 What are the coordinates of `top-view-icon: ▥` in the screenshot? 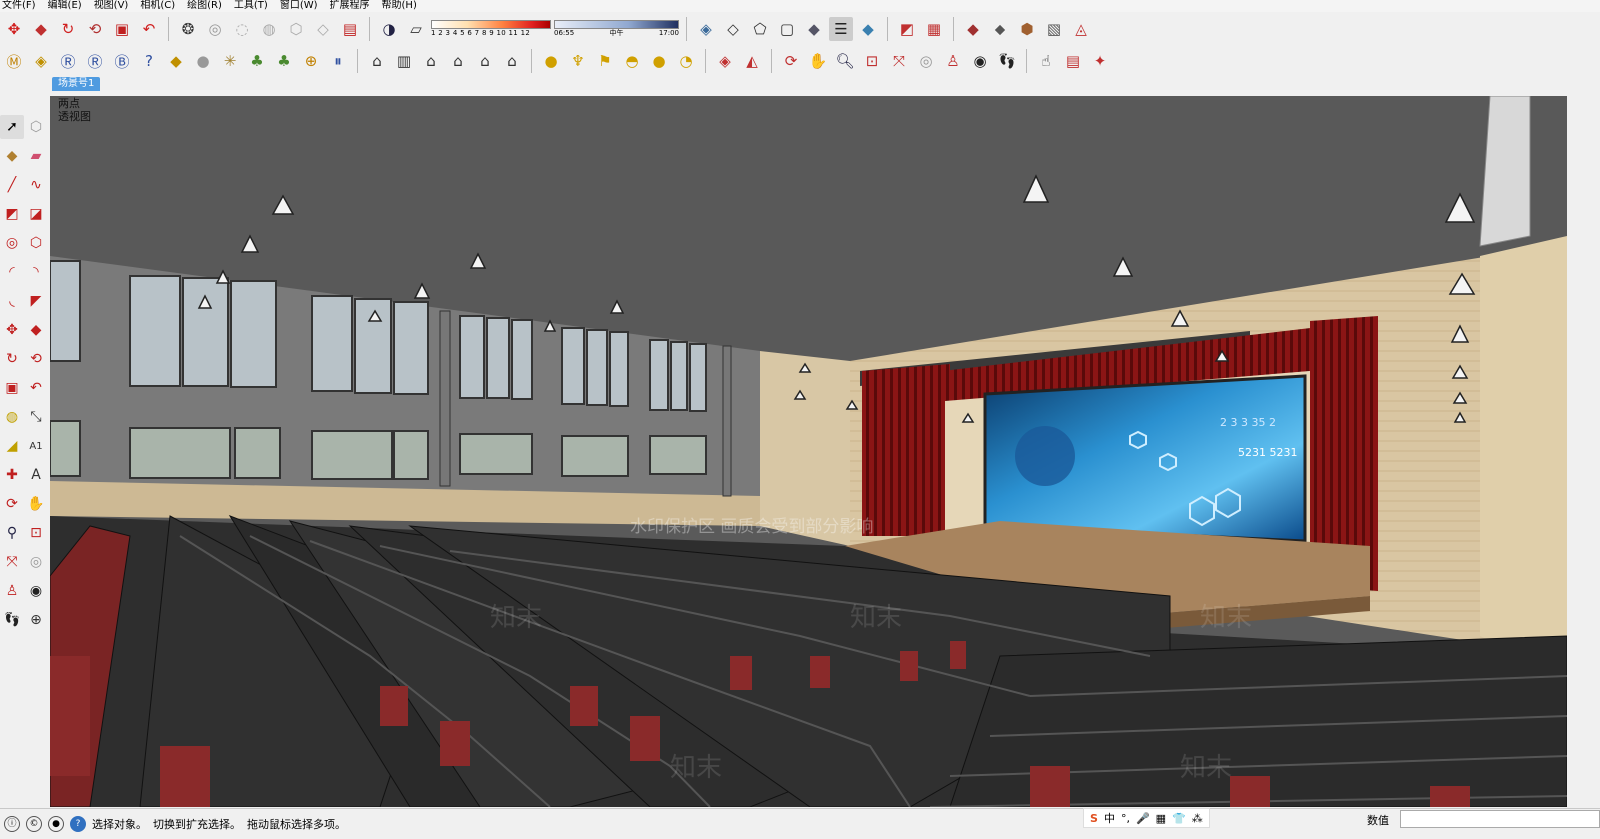 It's located at (404, 61).